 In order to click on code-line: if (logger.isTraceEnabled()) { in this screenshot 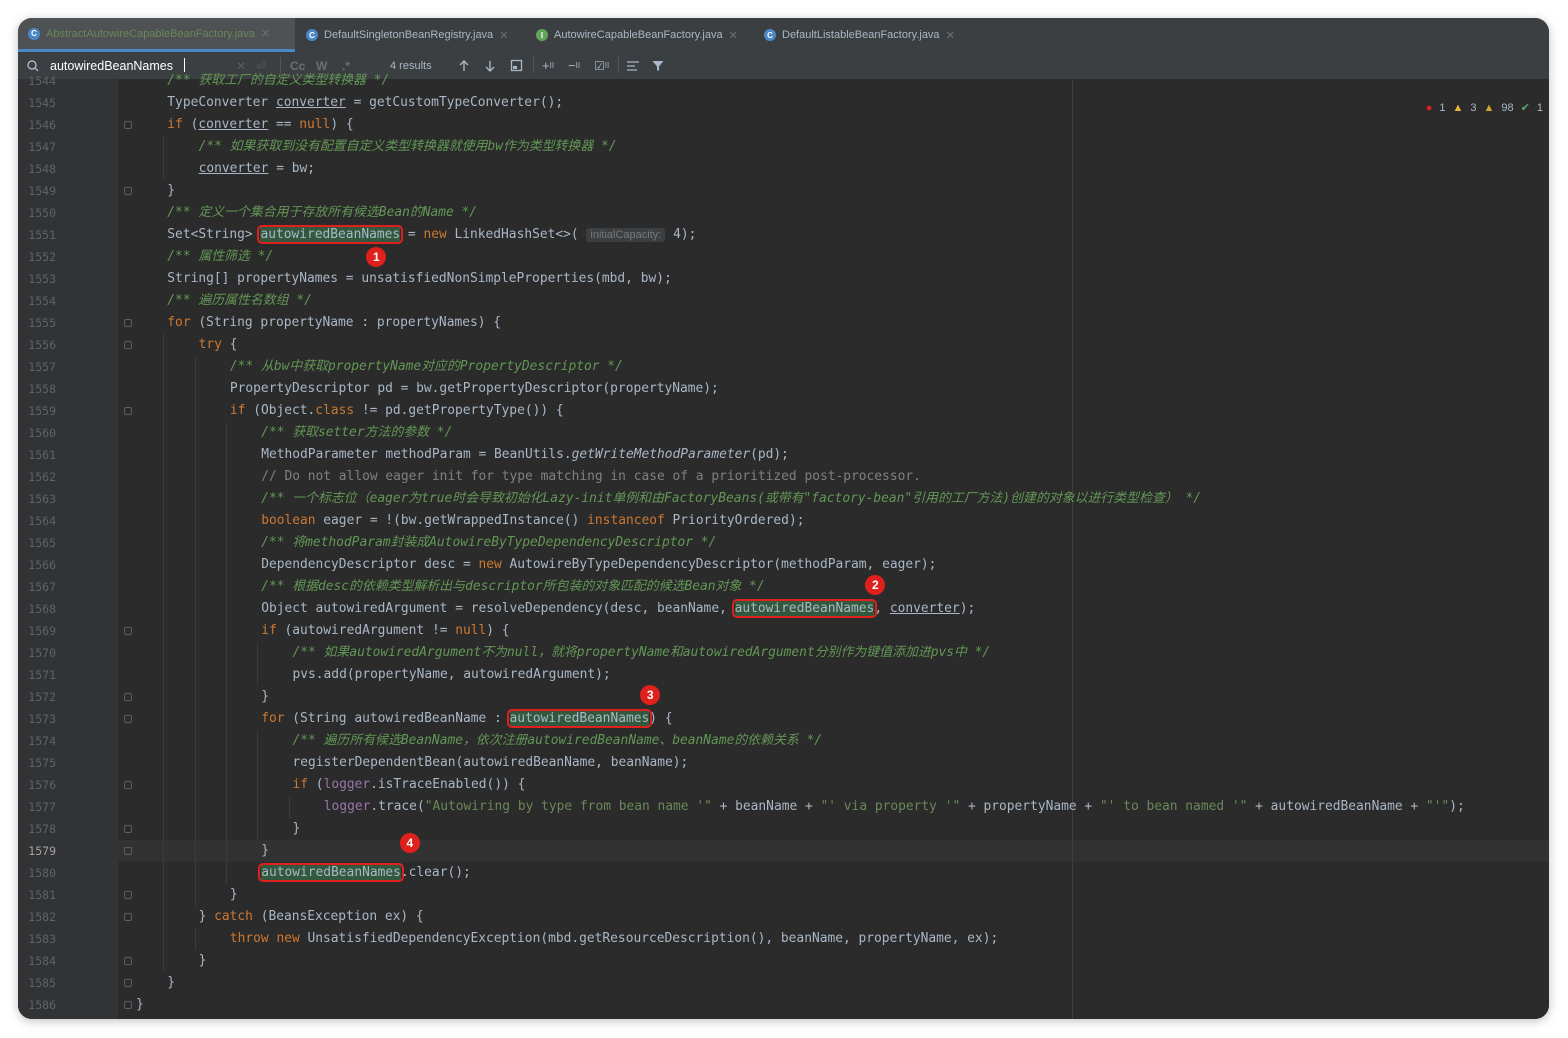, I will do `click(409, 785)`.